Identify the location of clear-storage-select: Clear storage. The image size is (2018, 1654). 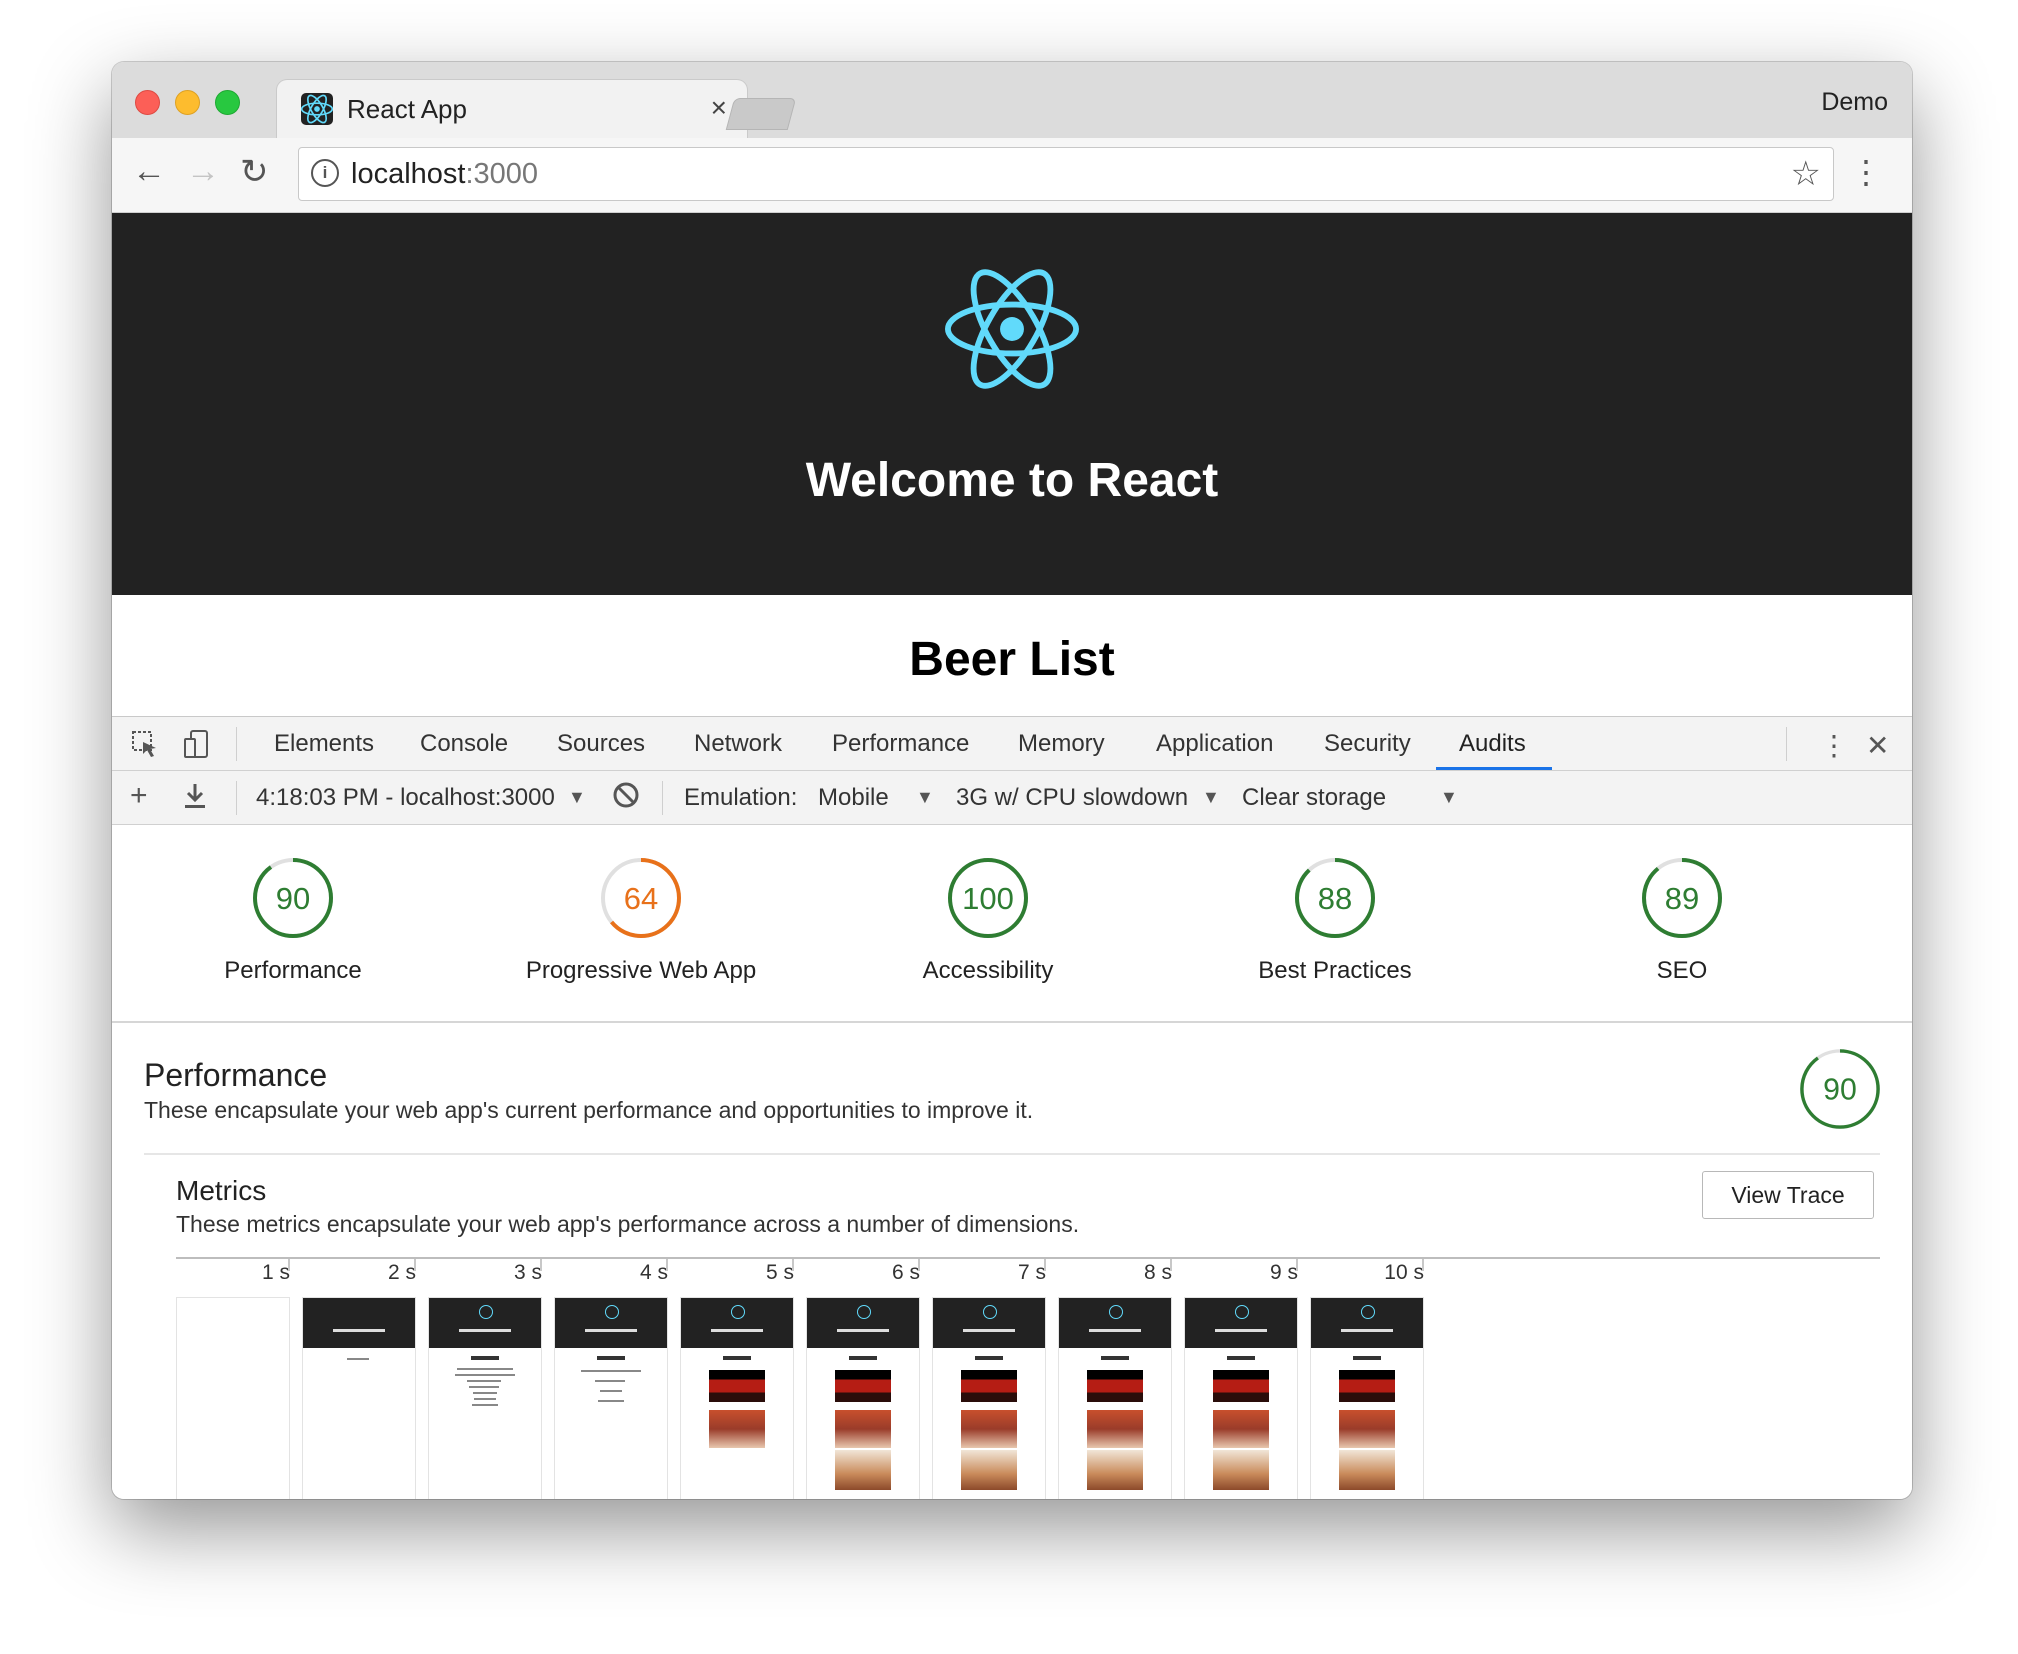
(1314, 798).